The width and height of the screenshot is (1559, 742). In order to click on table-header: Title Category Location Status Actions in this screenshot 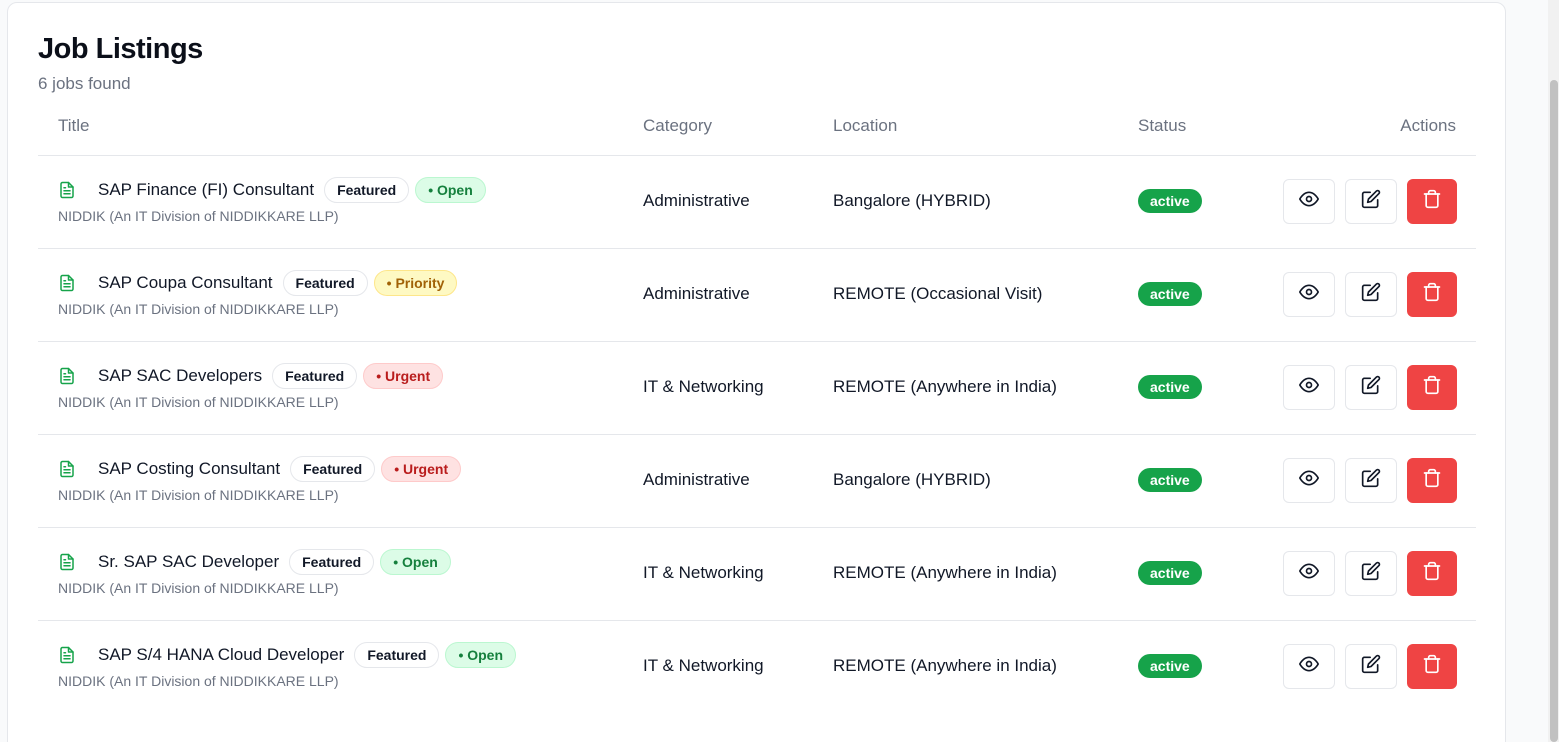, I will do `click(757, 129)`.